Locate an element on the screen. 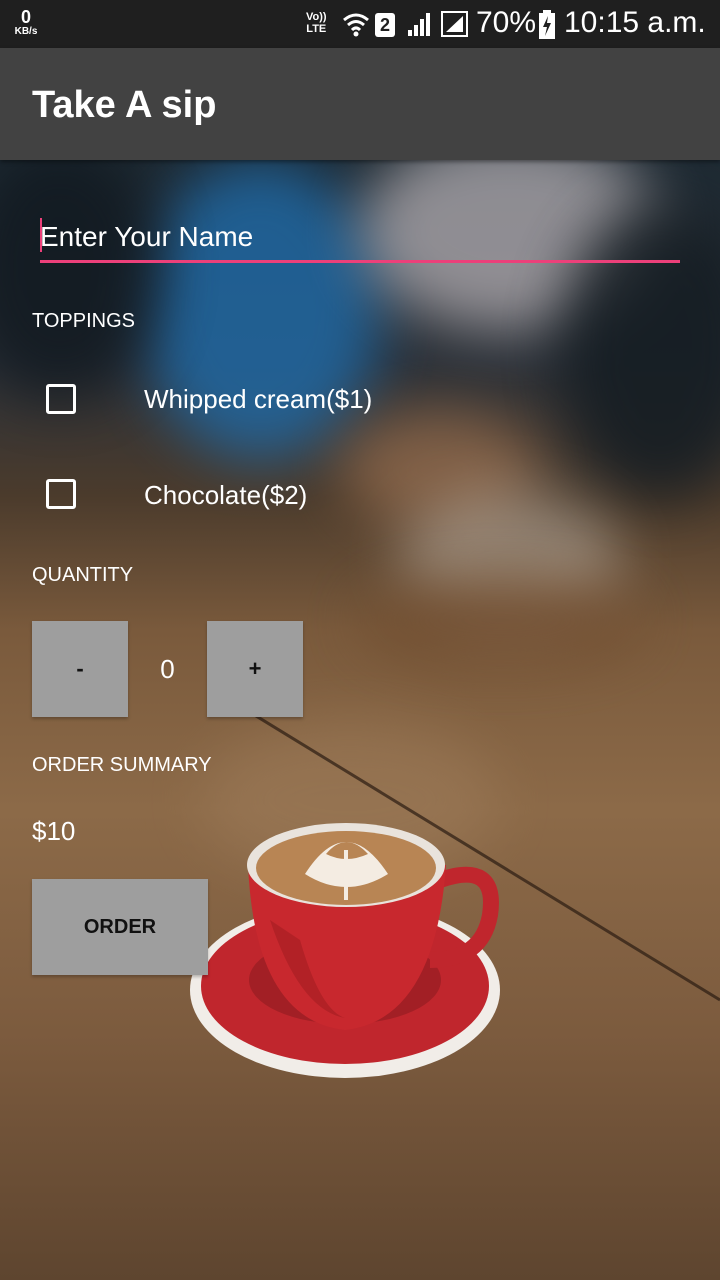 The width and height of the screenshot is (720, 1280). network-speed-unit: KB/s is located at coordinates (26, 31).